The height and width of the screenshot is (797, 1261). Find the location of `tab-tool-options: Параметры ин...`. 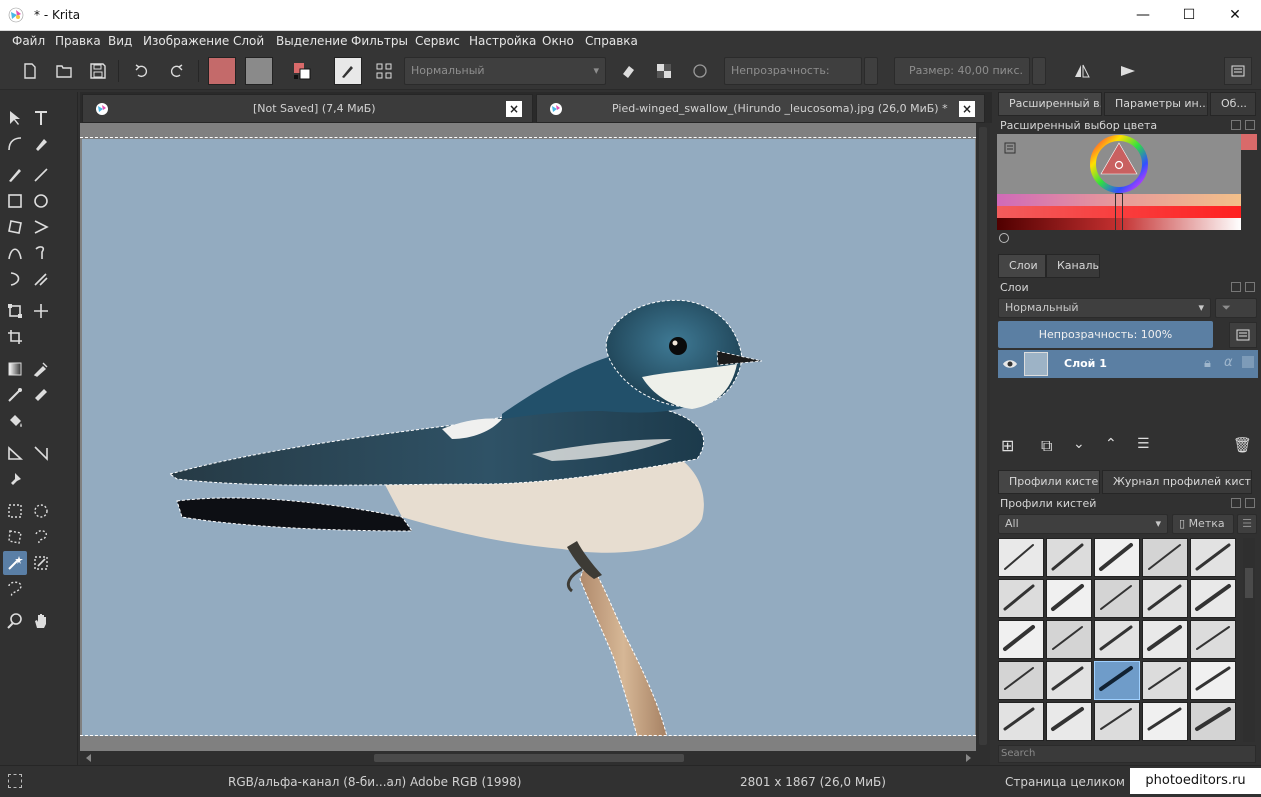

tab-tool-options: Параметры ин... is located at coordinates (1156, 104).